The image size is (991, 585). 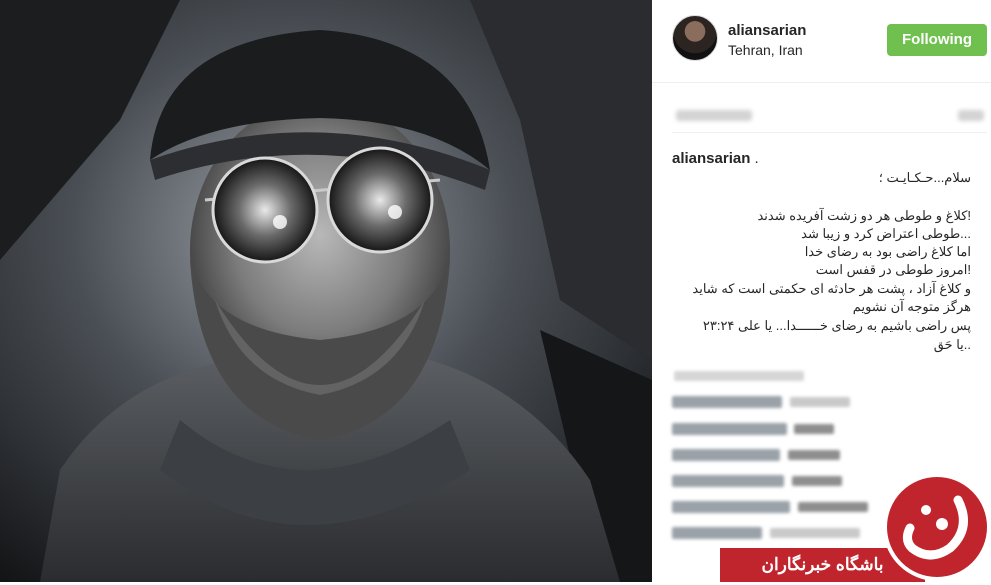 I want to click on following-button: Following, so click(x=937, y=40).